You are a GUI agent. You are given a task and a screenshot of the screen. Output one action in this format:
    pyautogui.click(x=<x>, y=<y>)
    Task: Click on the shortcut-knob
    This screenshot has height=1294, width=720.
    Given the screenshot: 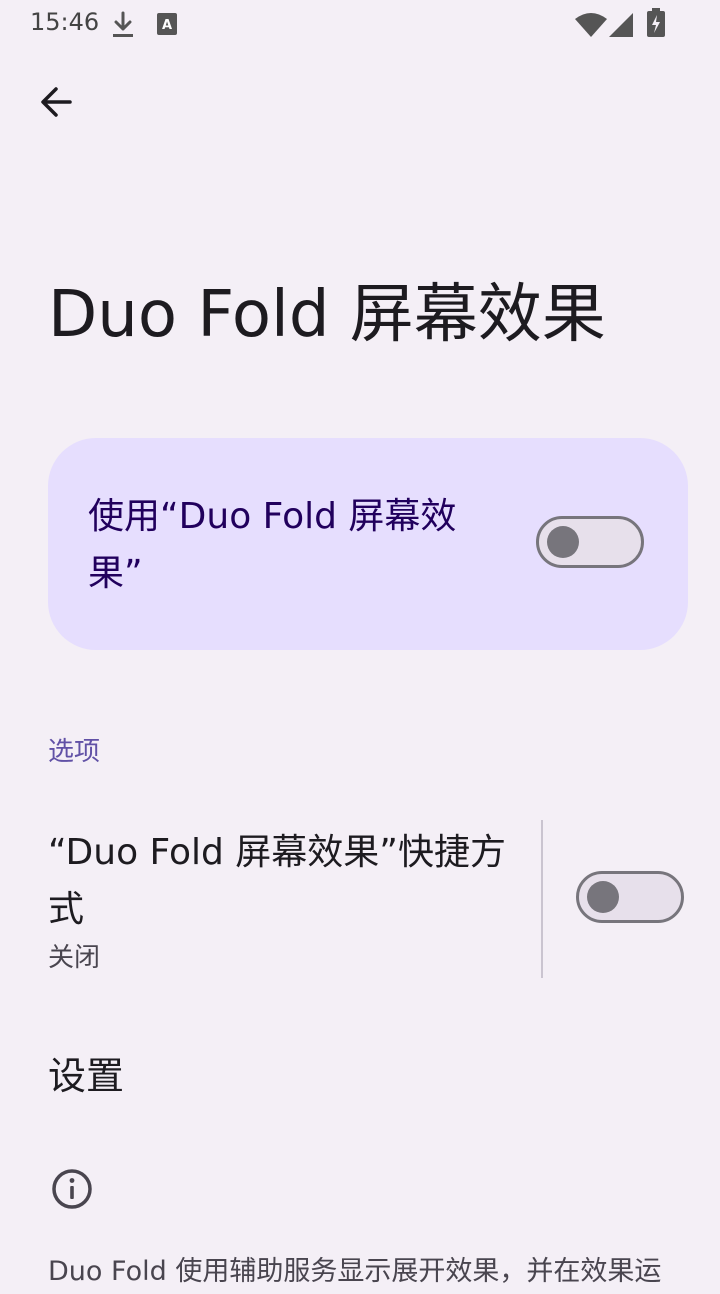 What is the action you would take?
    pyautogui.click(x=603, y=897)
    